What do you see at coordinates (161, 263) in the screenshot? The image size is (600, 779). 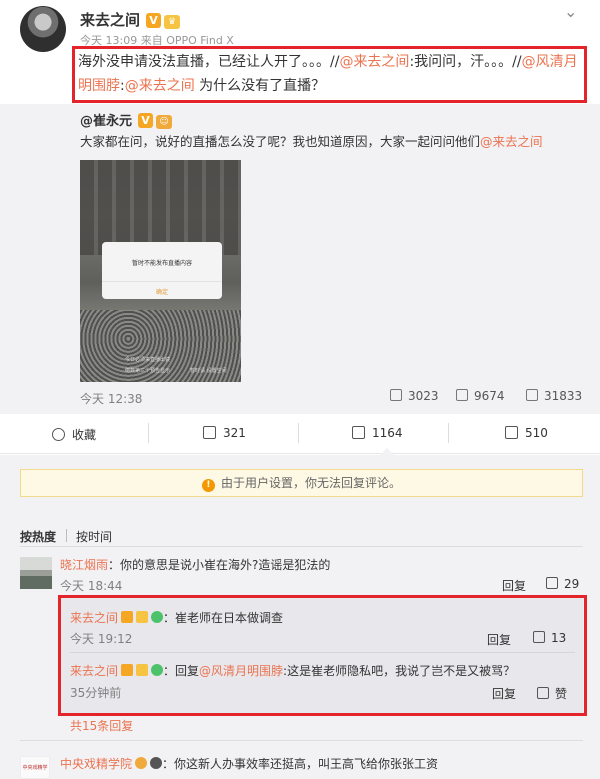 I see `image-dialog-message: 暂时不能发布直播内容` at bounding box center [161, 263].